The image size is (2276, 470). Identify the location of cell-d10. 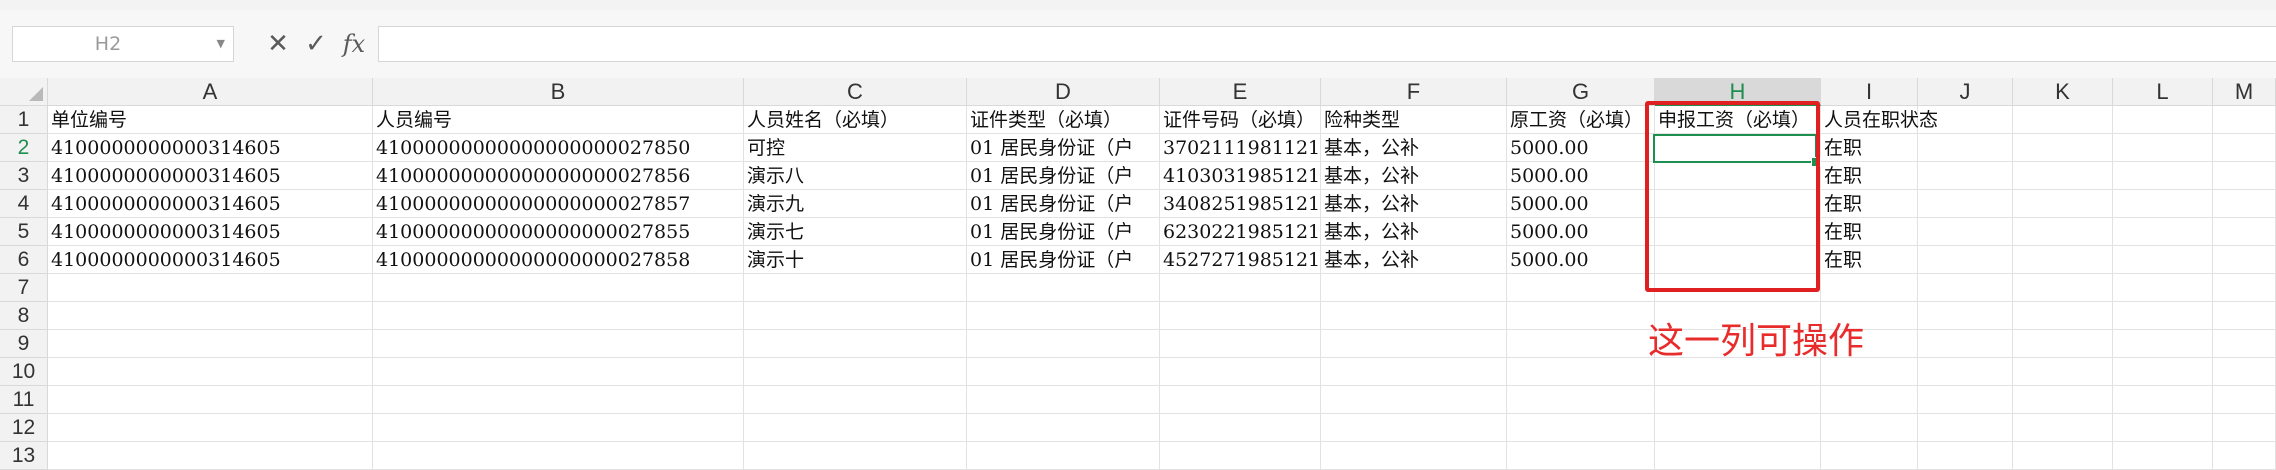
(1063, 372).